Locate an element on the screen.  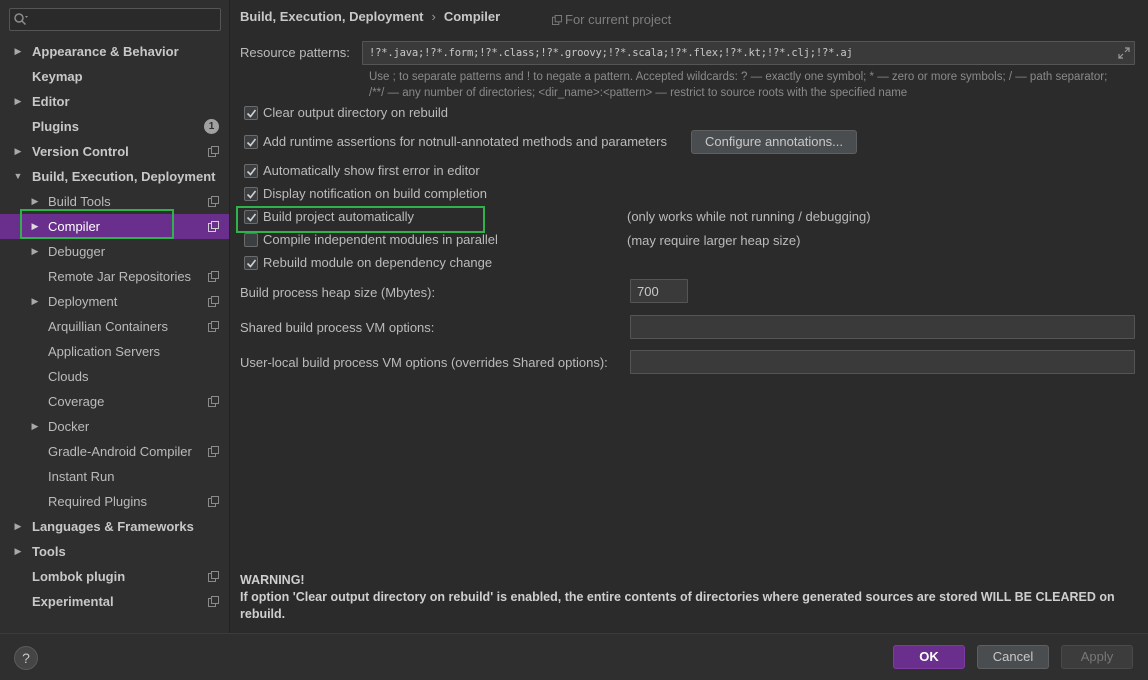
sidebar-item-instant-run: Instant Run is located at coordinates (114, 476).